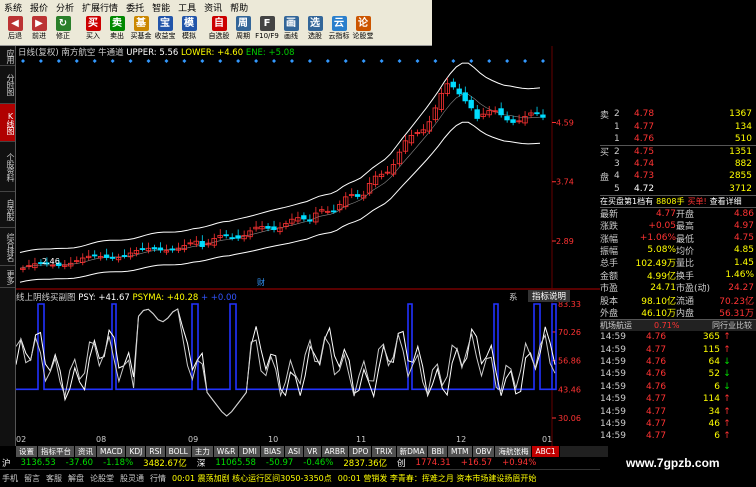  Describe the element at coordinates (250, 451) in the screenshot. I see `indicator-tab: DMI` at that location.